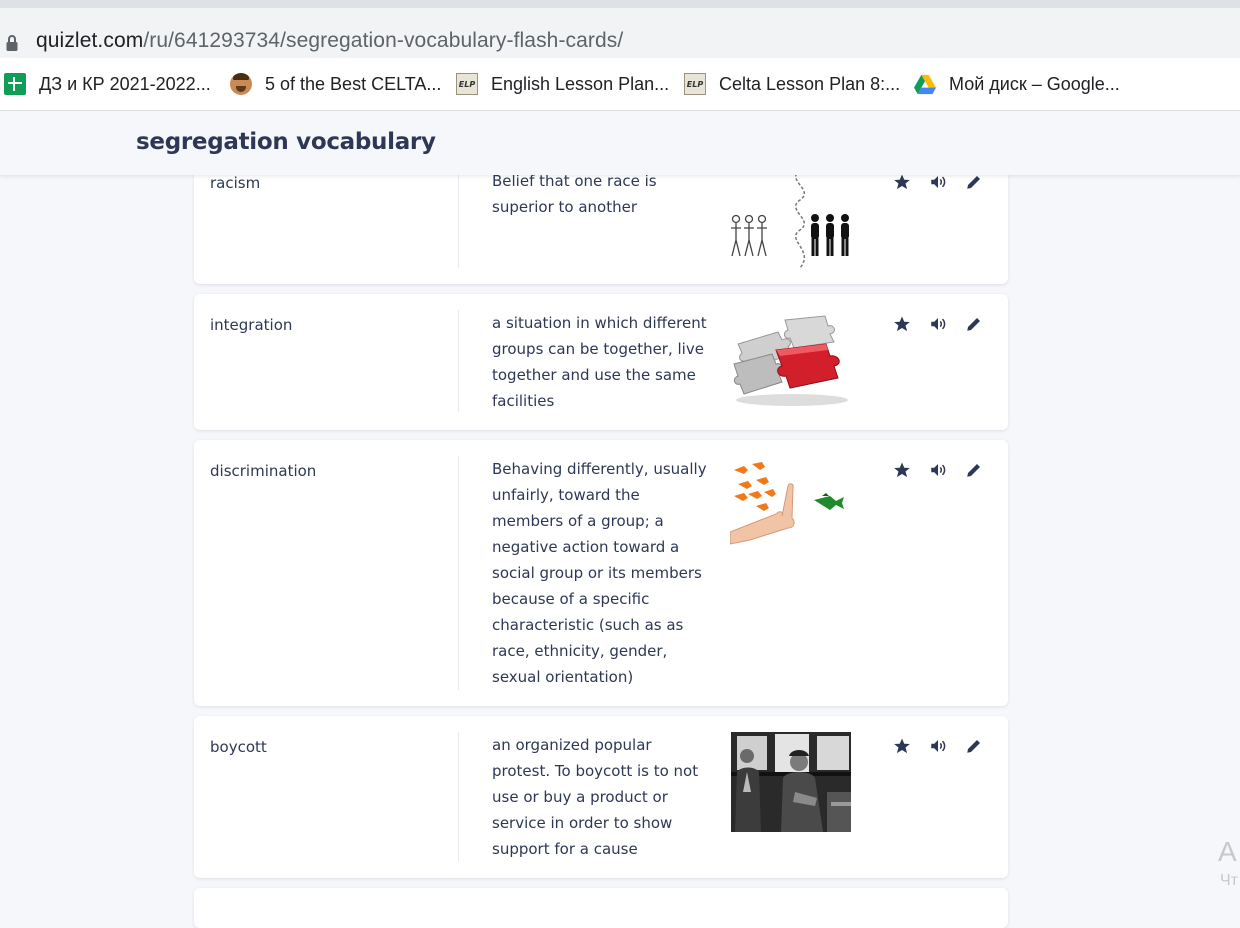 The width and height of the screenshot is (1240, 928). I want to click on goldfish-hand-illustration, so click(787, 503).